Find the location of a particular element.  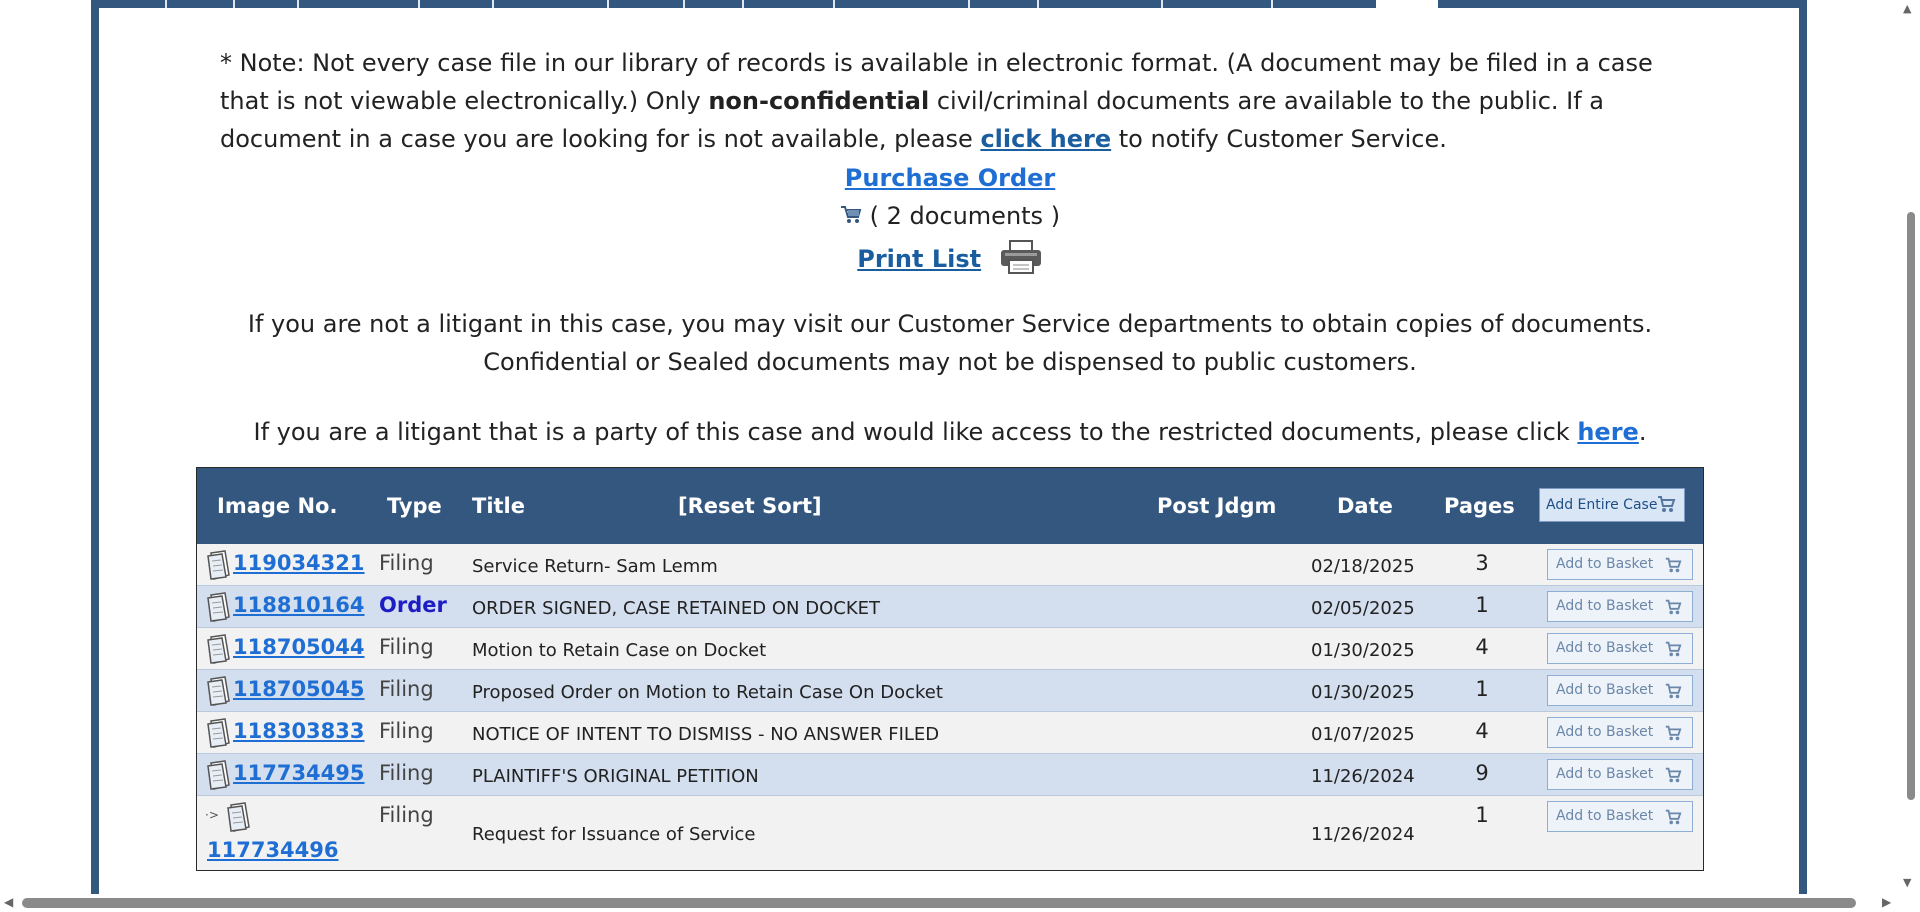

print-list-line: Print List is located at coordinates (950, 260).